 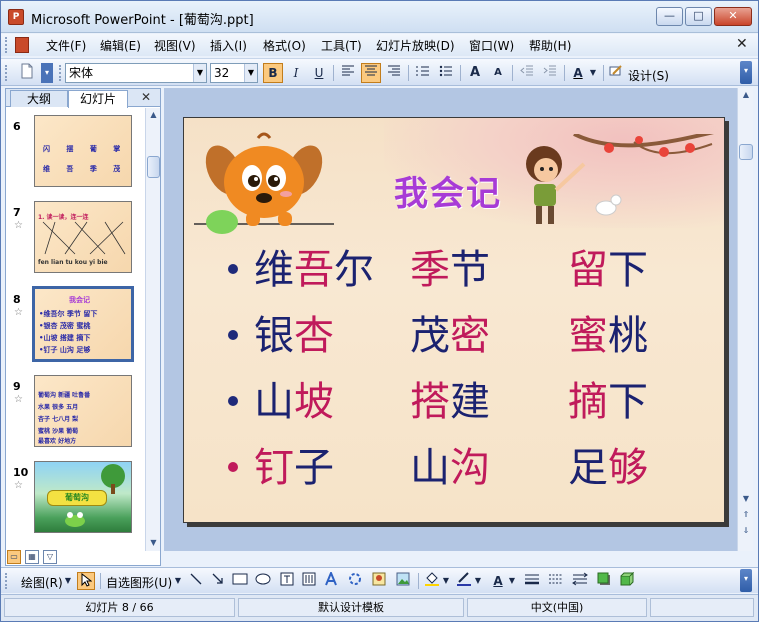 I want to click on slide-thumbnail-6: 闪 摆 葡 掌 浪 维 吾 季 茂 节, so click(x=83, y=151).